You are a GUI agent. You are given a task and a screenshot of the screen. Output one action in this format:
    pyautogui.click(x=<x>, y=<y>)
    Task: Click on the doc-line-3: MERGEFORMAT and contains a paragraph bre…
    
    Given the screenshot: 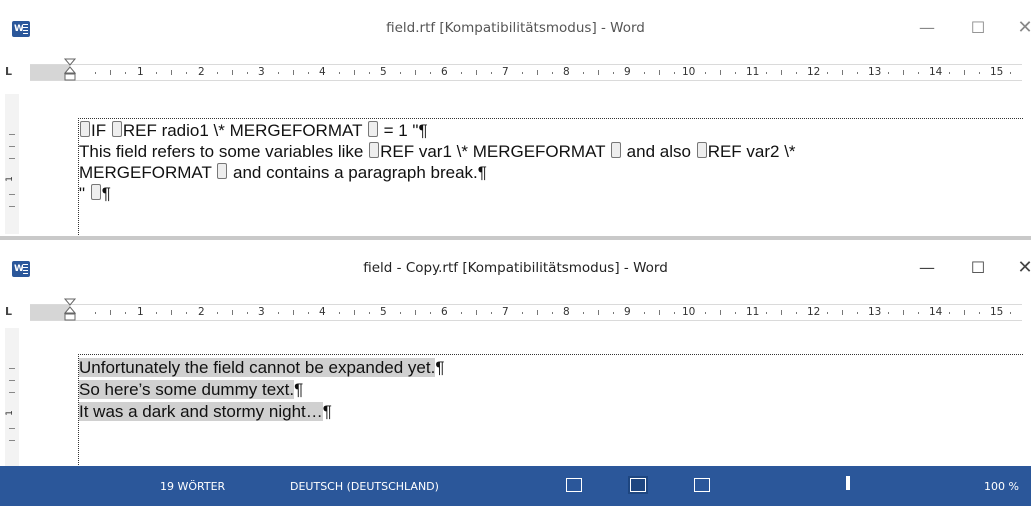 What is the action you would take?
    pyautogui.click(x=283, y=173)
    